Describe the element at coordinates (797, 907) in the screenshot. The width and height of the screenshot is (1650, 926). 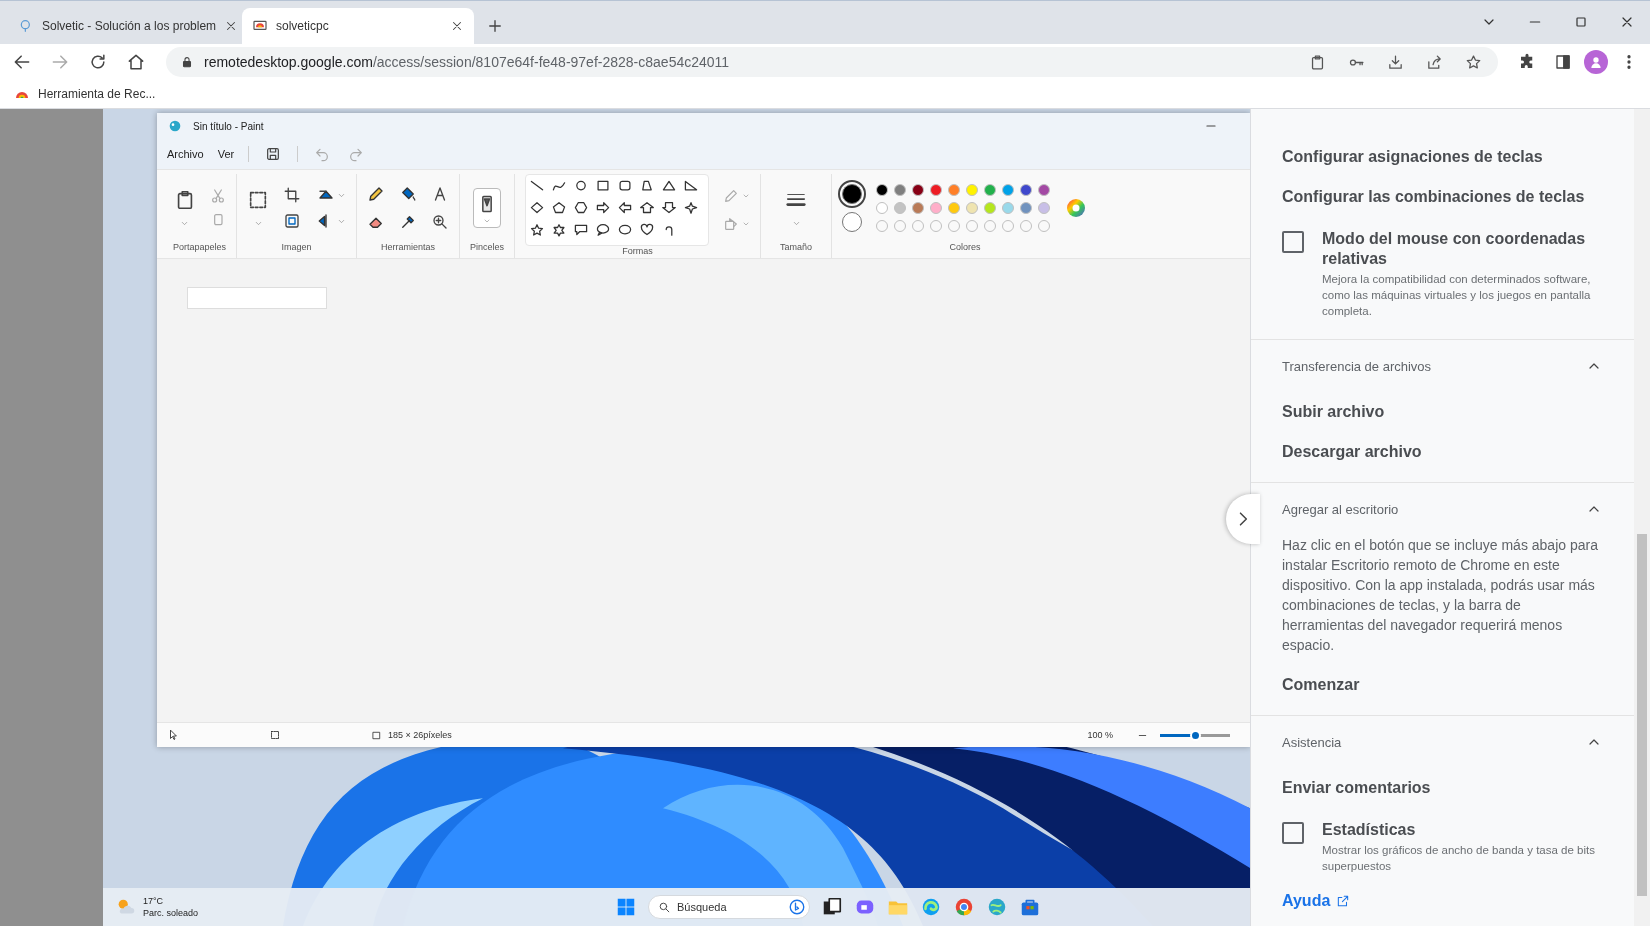
I see `bing-icon` at that location.